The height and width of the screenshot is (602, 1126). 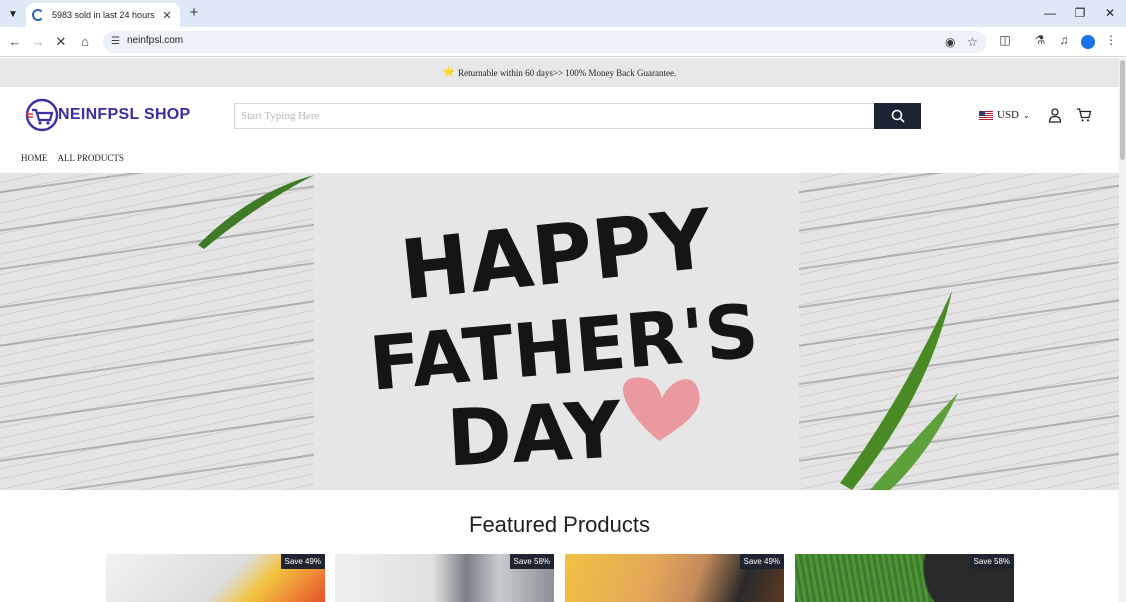 What do you see at coordinates (986, 115) in the screenshot?
I see `us-flag-icon` at bounding box center [986, 115].